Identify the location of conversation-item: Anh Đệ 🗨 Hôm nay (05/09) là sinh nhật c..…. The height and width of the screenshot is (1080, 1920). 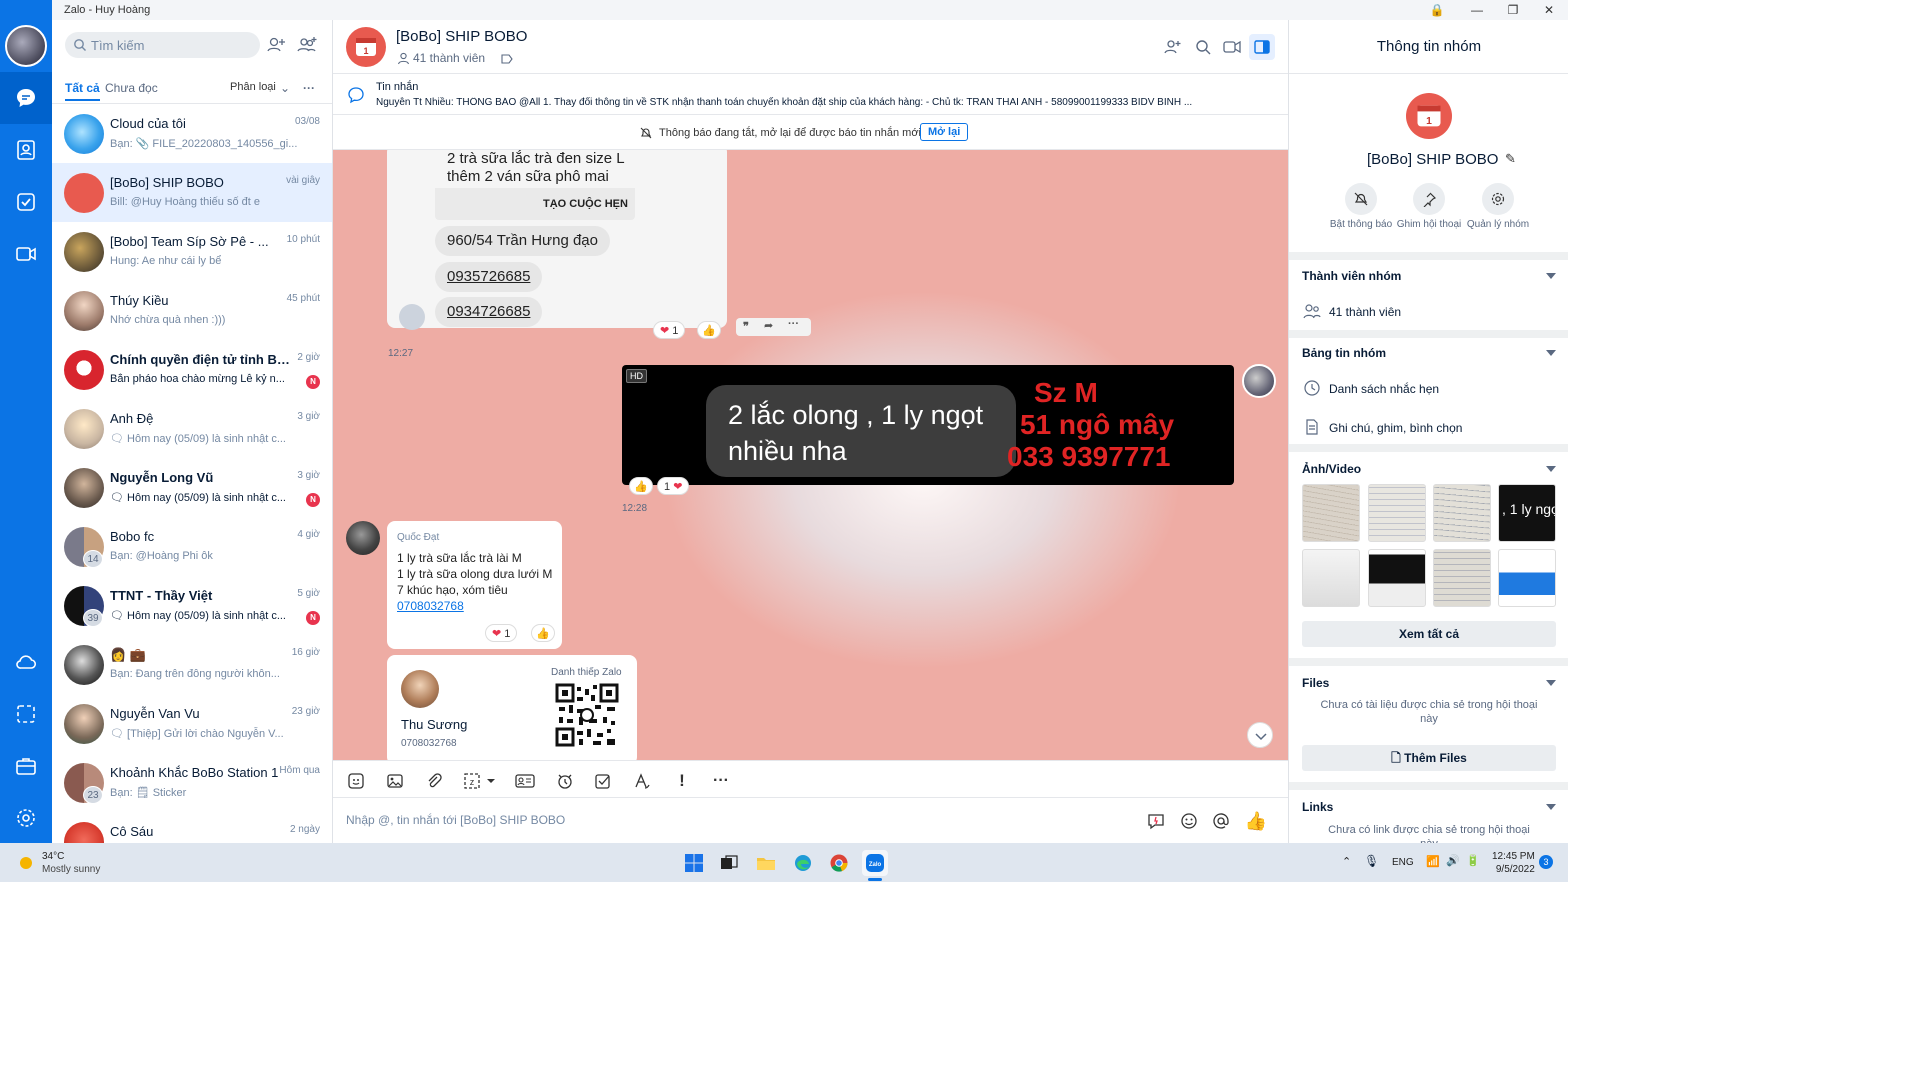
(192, 428).